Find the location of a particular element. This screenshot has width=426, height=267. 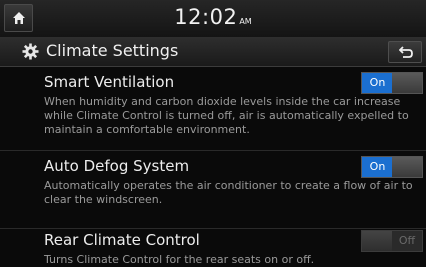

auto-defog-toggle: On is located at coordinates (392, 167).